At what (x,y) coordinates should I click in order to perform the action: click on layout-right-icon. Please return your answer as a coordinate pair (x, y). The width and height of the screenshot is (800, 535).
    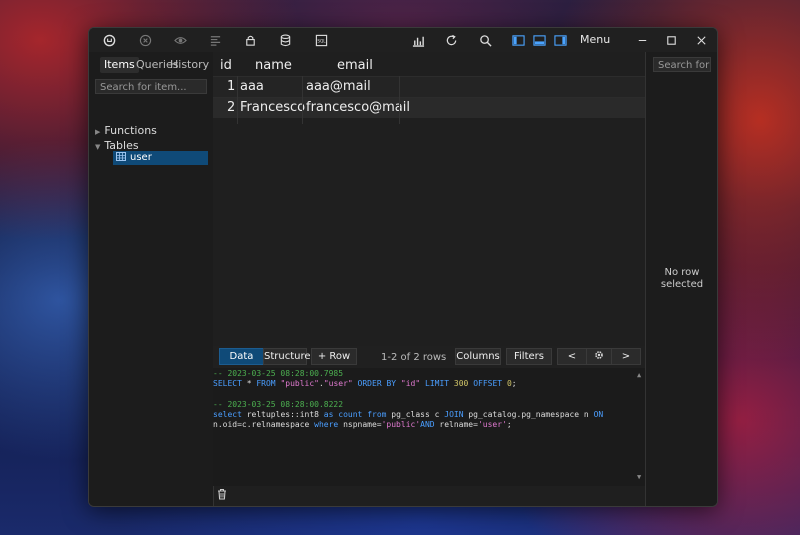
    Looking at the image, I should click on (560, 40).